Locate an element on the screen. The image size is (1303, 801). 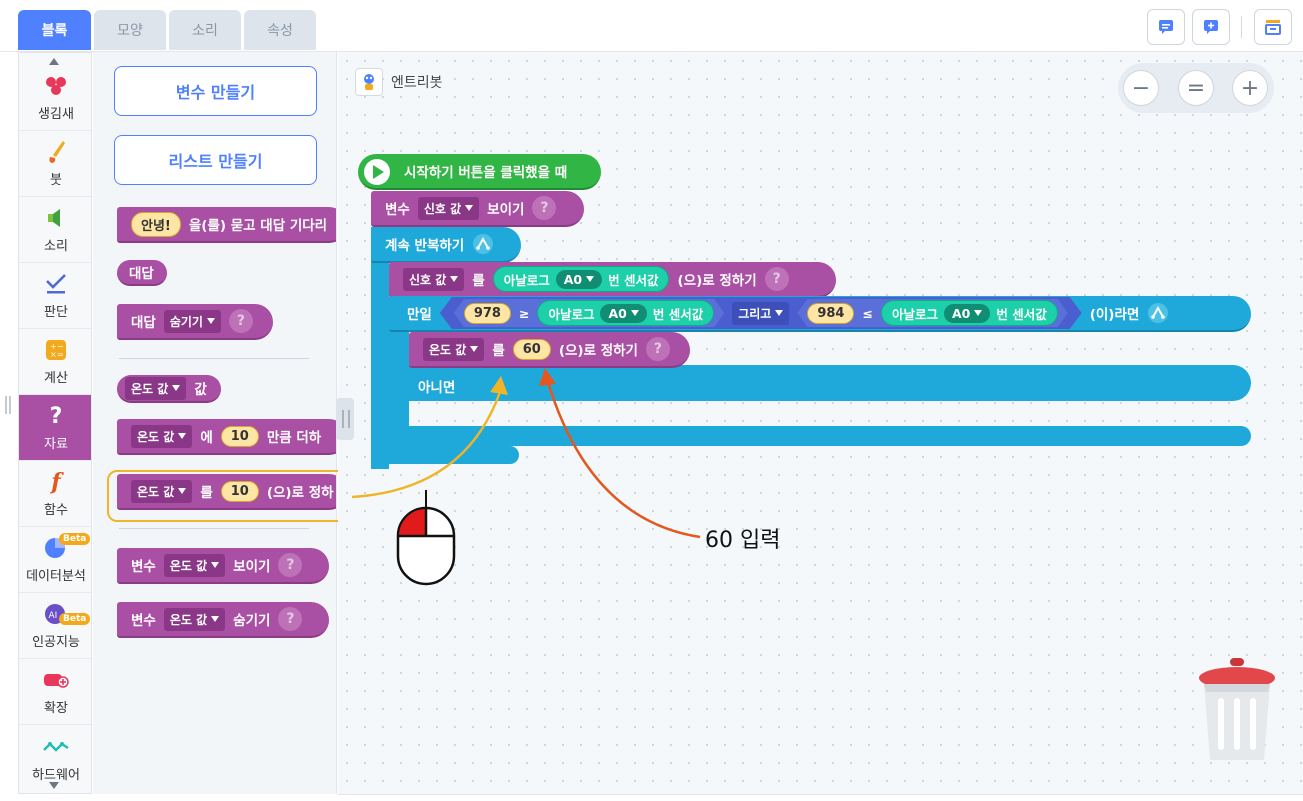
annotation-label: 60 입력 is located at coordinates (743, 540).